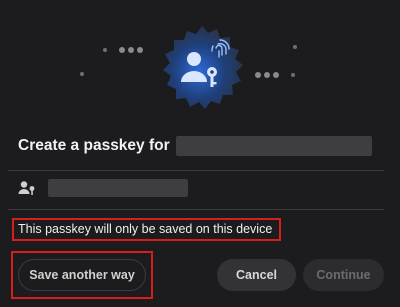 The image size is (400, 307). Describe the element at coordinates (26, 188) in the screenshot. I see `person-key-icon` at that location.